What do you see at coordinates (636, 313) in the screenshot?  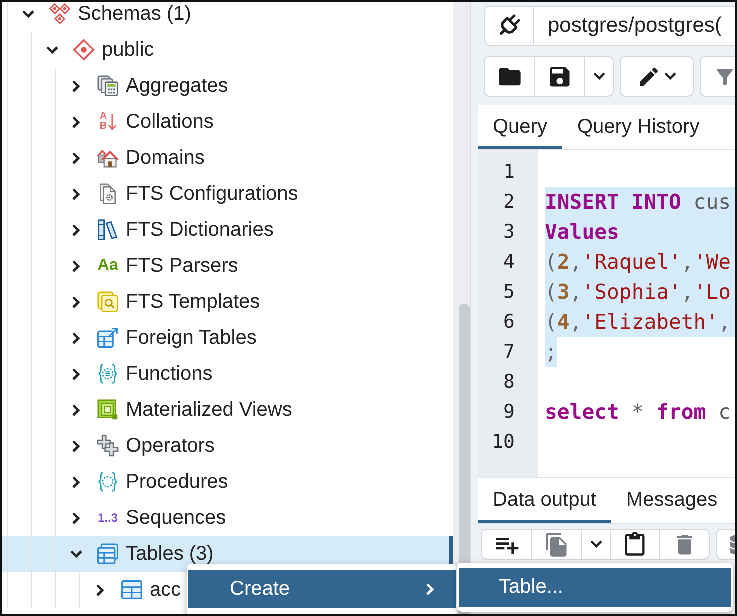 I see `code-area: INSERT INTO cus Values (2,'Raquel','We (3,'Sophia','Lo (4,'Elizabeth', ; select * from c` at bounding box center [636, 313].